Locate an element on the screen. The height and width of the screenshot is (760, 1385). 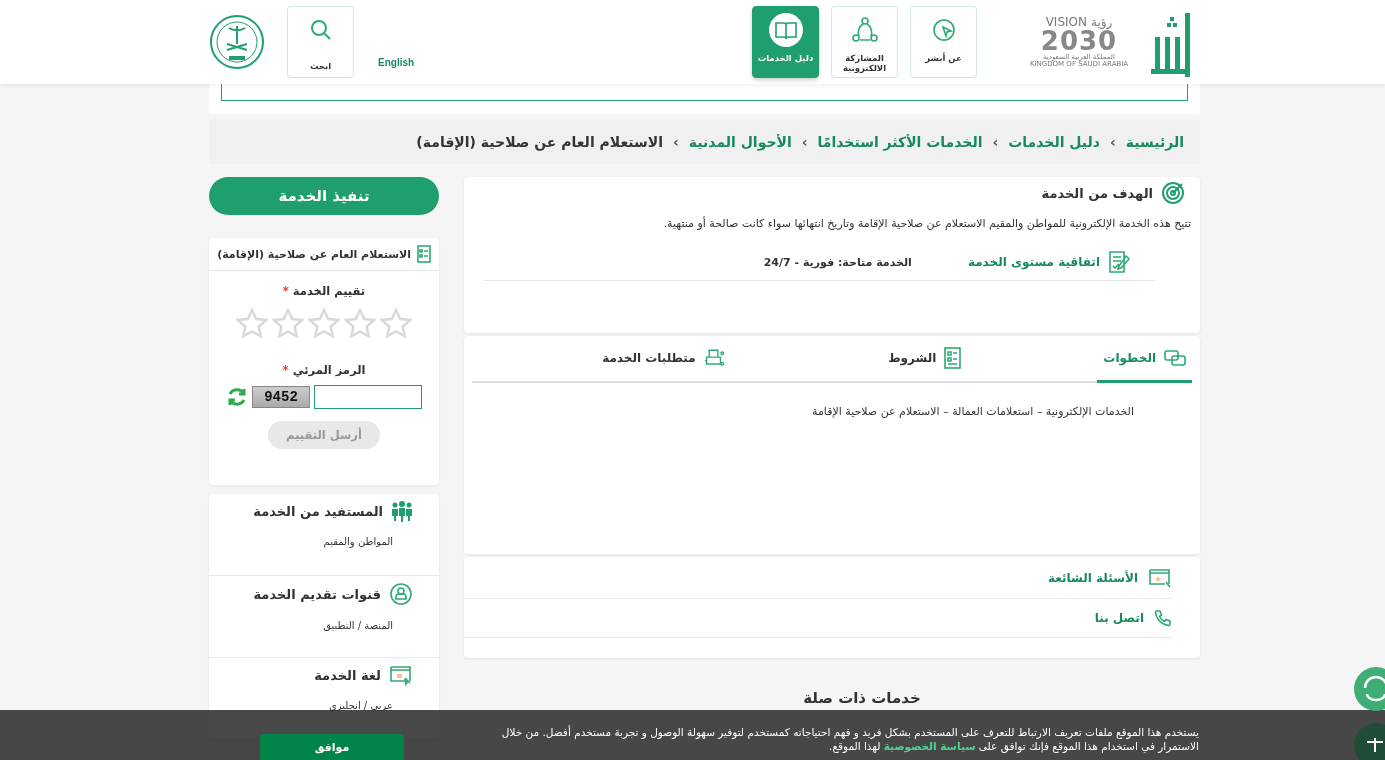
field-label: تقييم الخدمة is located at coordinates (329, 291).